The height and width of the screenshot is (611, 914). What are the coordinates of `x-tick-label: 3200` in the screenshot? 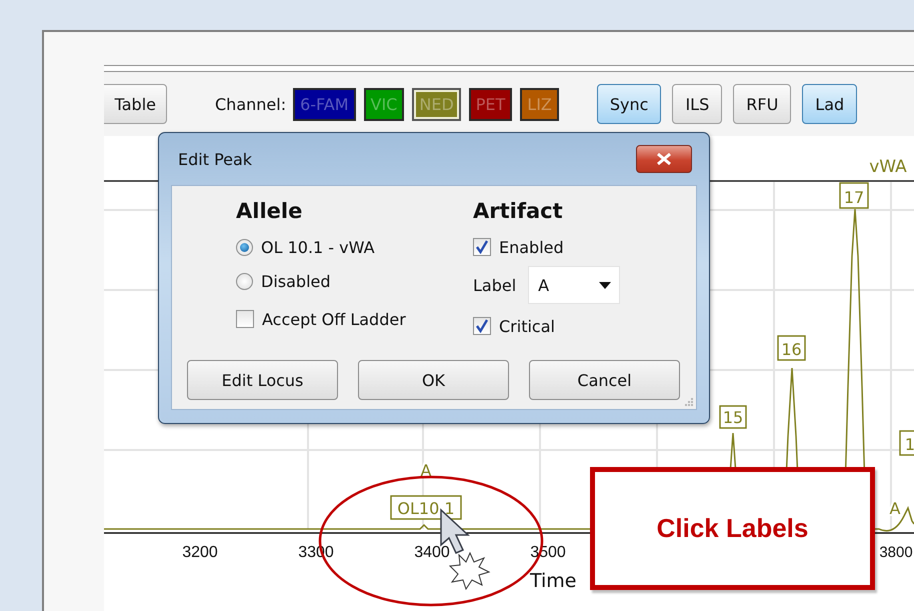 It's located at (200, 552).